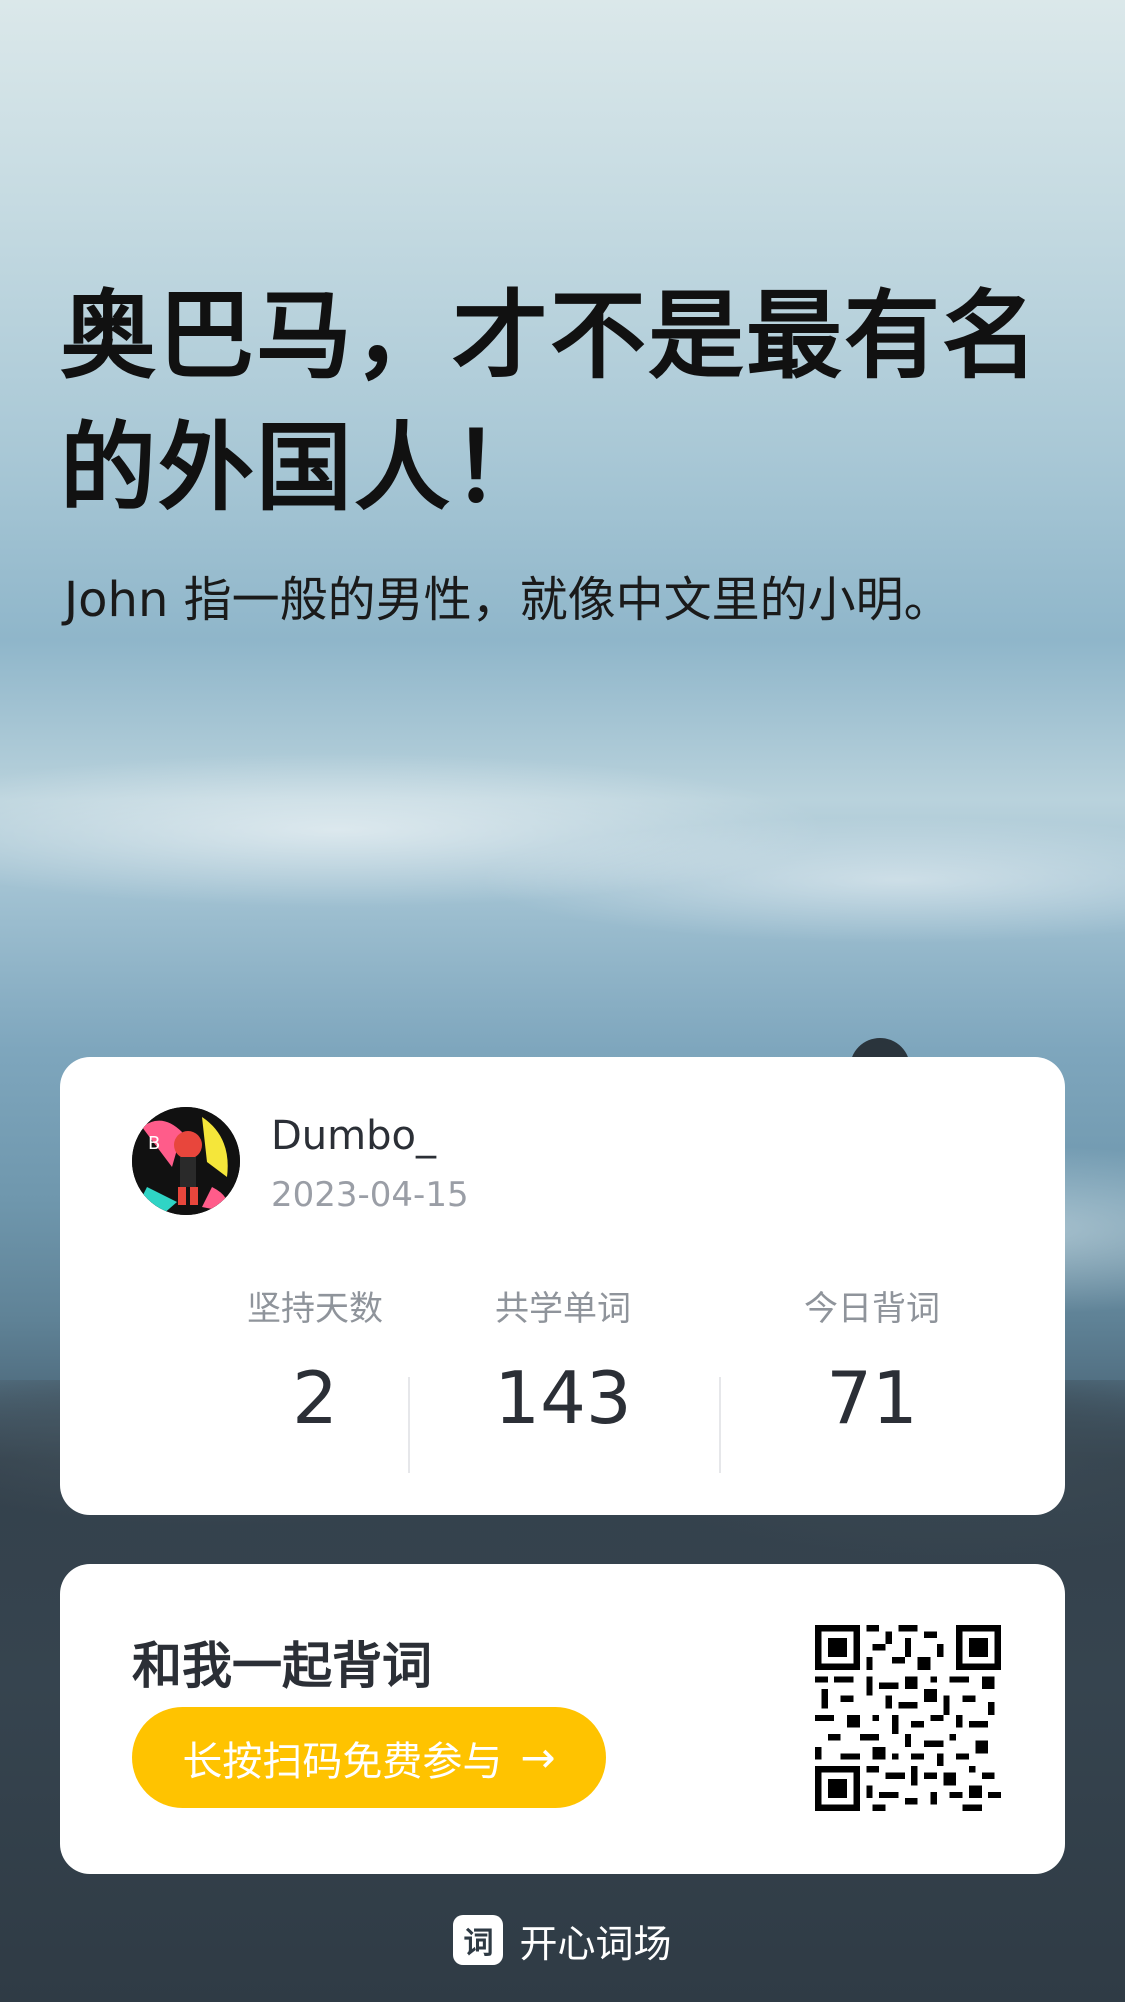 The width and height of the screenshot is (1125, 2002). I want to click on scan-to-join-button: 长按扫码免费参与 →, so click(369, 1757).